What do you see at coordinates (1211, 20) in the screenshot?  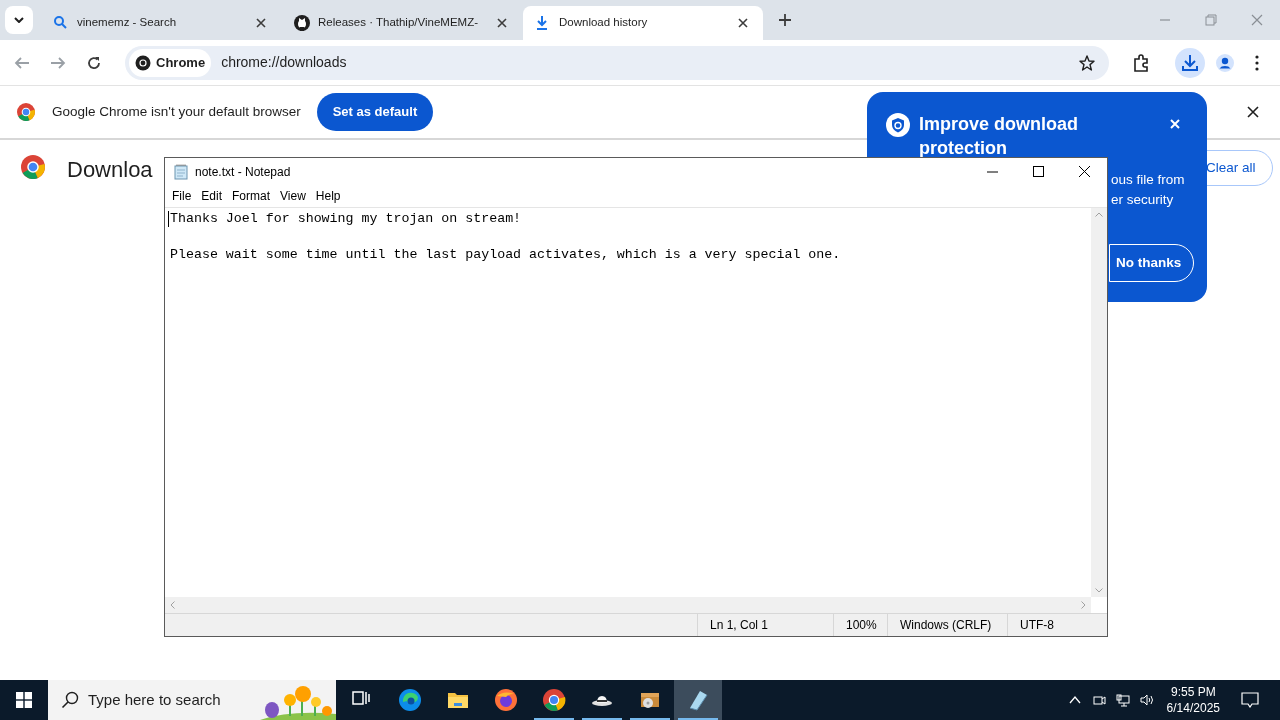 I see `restore-icon` at bounding box center [1211, 20].